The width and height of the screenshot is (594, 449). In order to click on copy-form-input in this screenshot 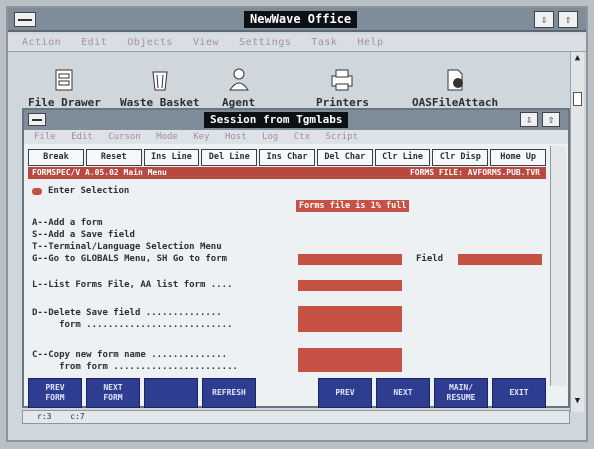, I will do `click(350, 360)`.